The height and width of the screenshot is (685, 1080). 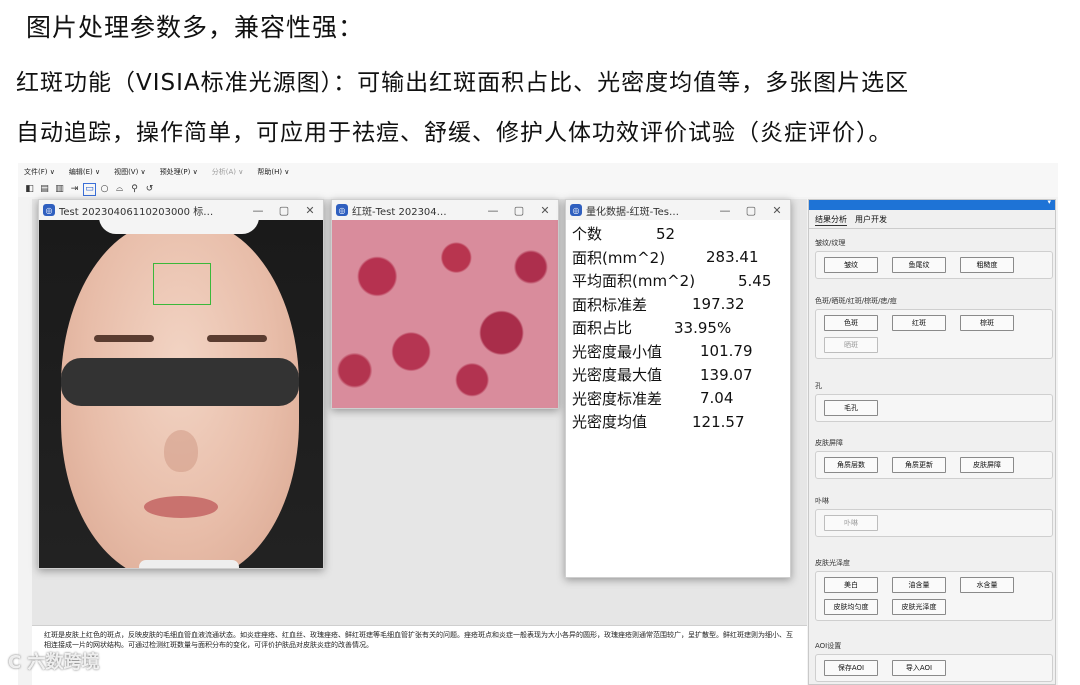 What do you see at coordinates (617, 375) in the screenshot?
I see `data-key: 光密度最大值` at bounding box center [617, 375].